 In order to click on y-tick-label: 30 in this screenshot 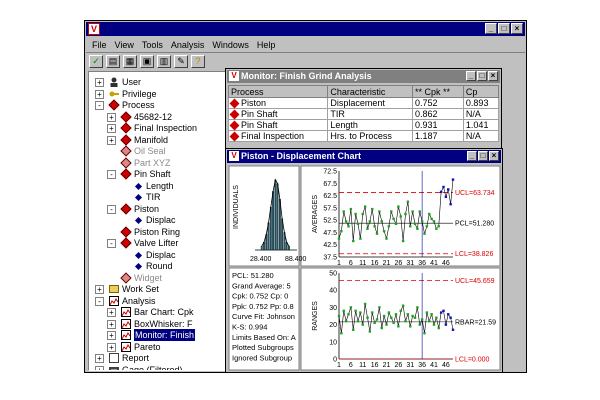, I will do `click(333, 308)`.